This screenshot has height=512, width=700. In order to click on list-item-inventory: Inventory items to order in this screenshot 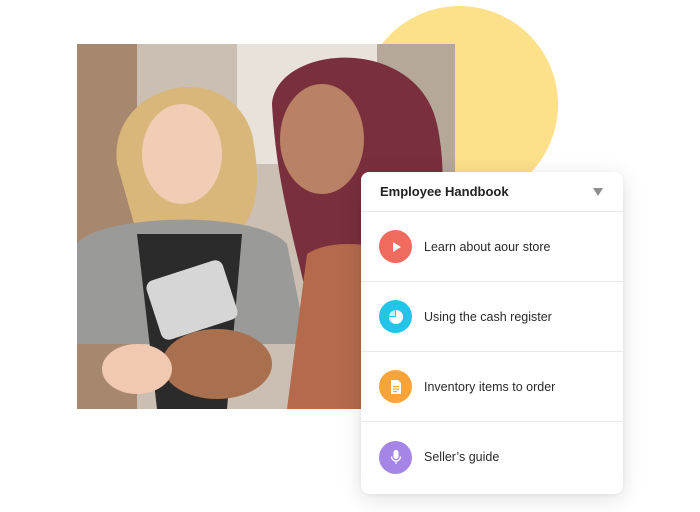, I will do `click(492, 387)`.